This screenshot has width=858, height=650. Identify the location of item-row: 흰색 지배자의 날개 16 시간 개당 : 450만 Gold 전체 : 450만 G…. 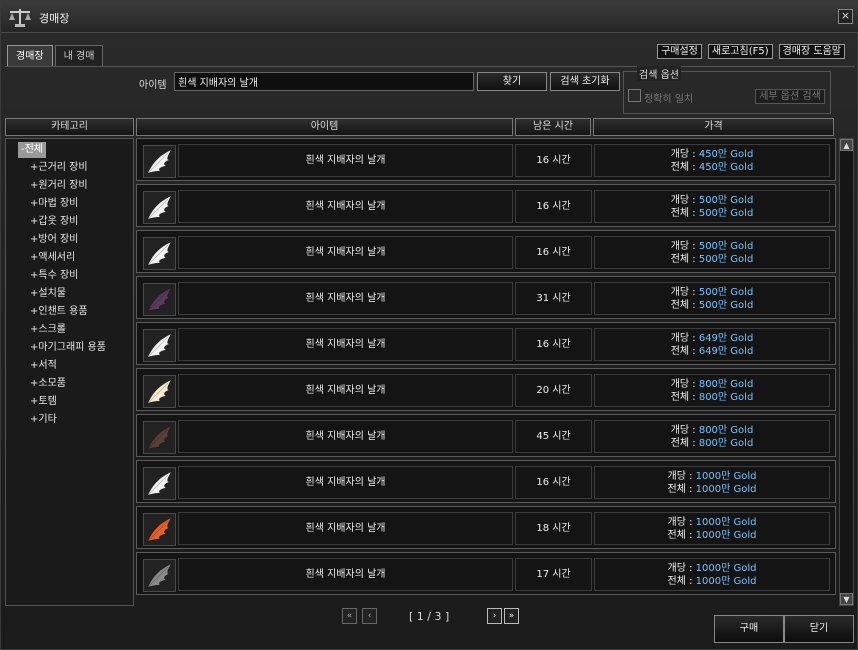
(486, 159).